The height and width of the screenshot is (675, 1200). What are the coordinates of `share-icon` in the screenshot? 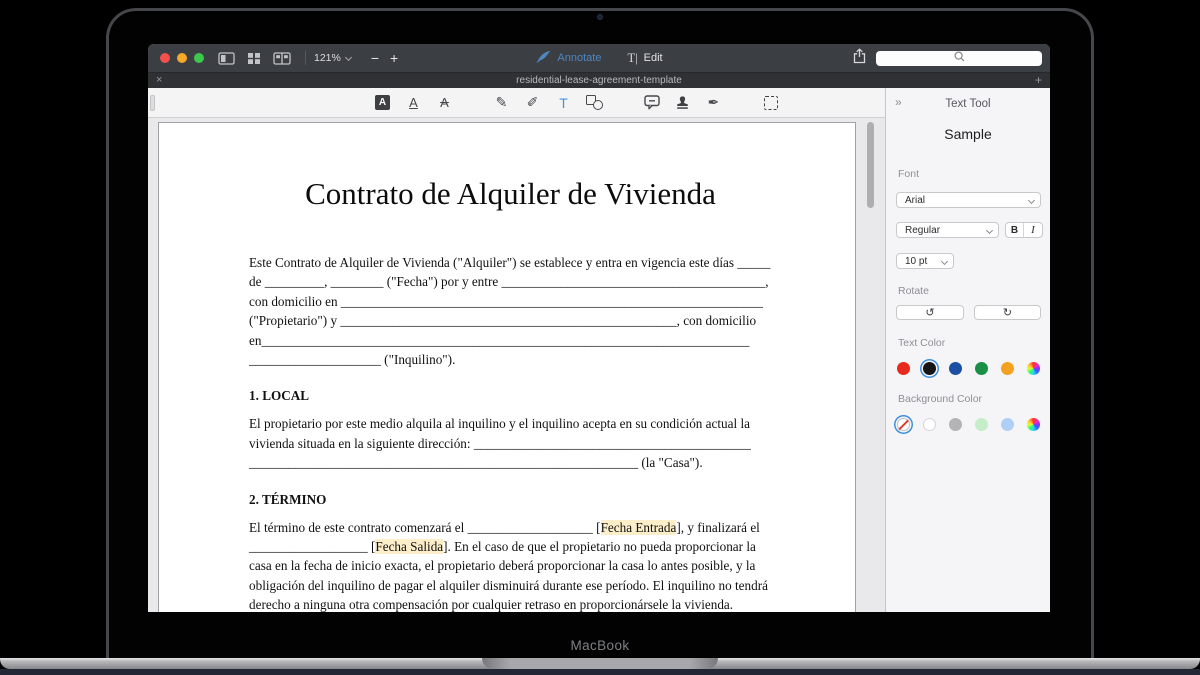 It's located at (859, 58).